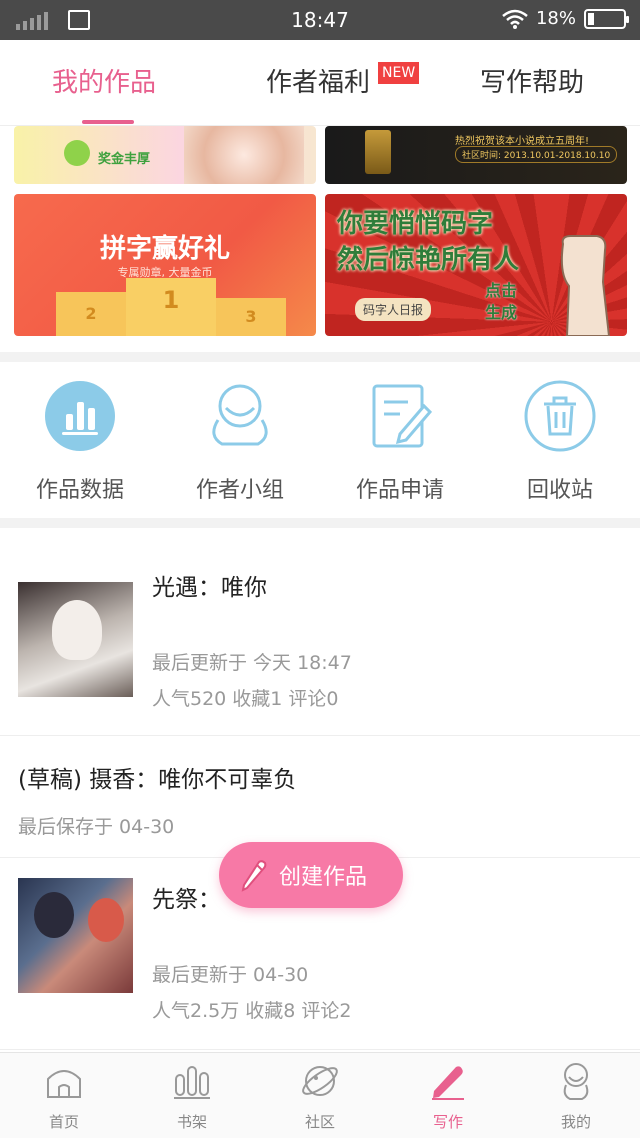 The height and width of the screenshot is (1138, 640). I want to click on tab-writing-help: 写作帮助, so click(532, 80).